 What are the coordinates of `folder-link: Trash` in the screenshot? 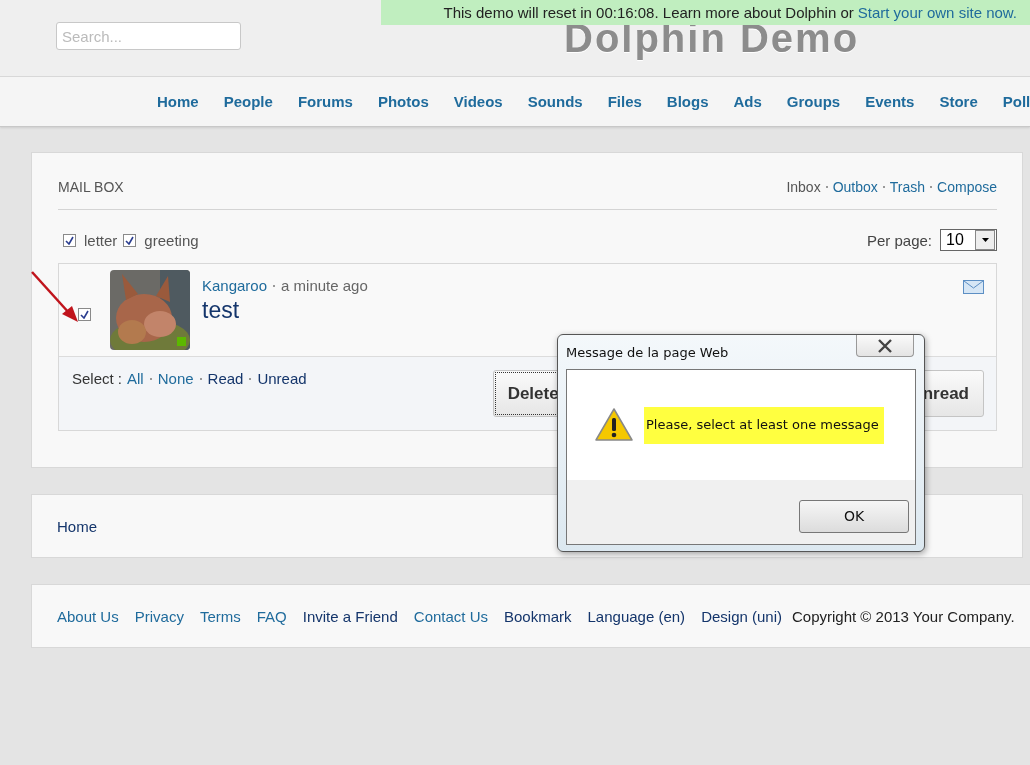 It's located at (907, 187).